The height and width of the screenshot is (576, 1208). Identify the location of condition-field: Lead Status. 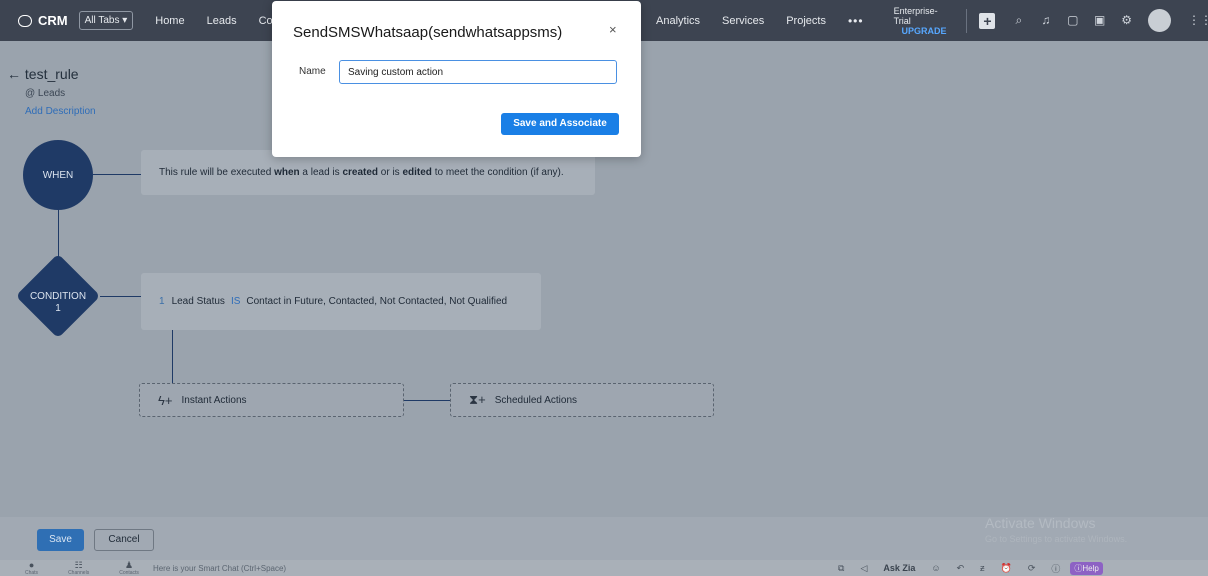
(198, 301).